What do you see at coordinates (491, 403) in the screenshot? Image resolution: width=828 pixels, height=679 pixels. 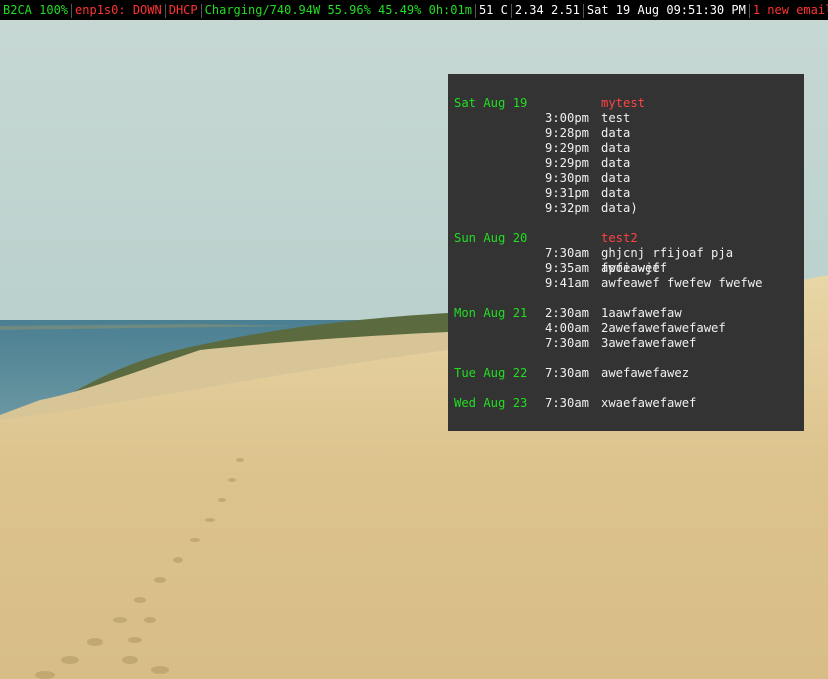 I see `agenda-day-label: Wed Aug 23` at bounding box center [491, 403].